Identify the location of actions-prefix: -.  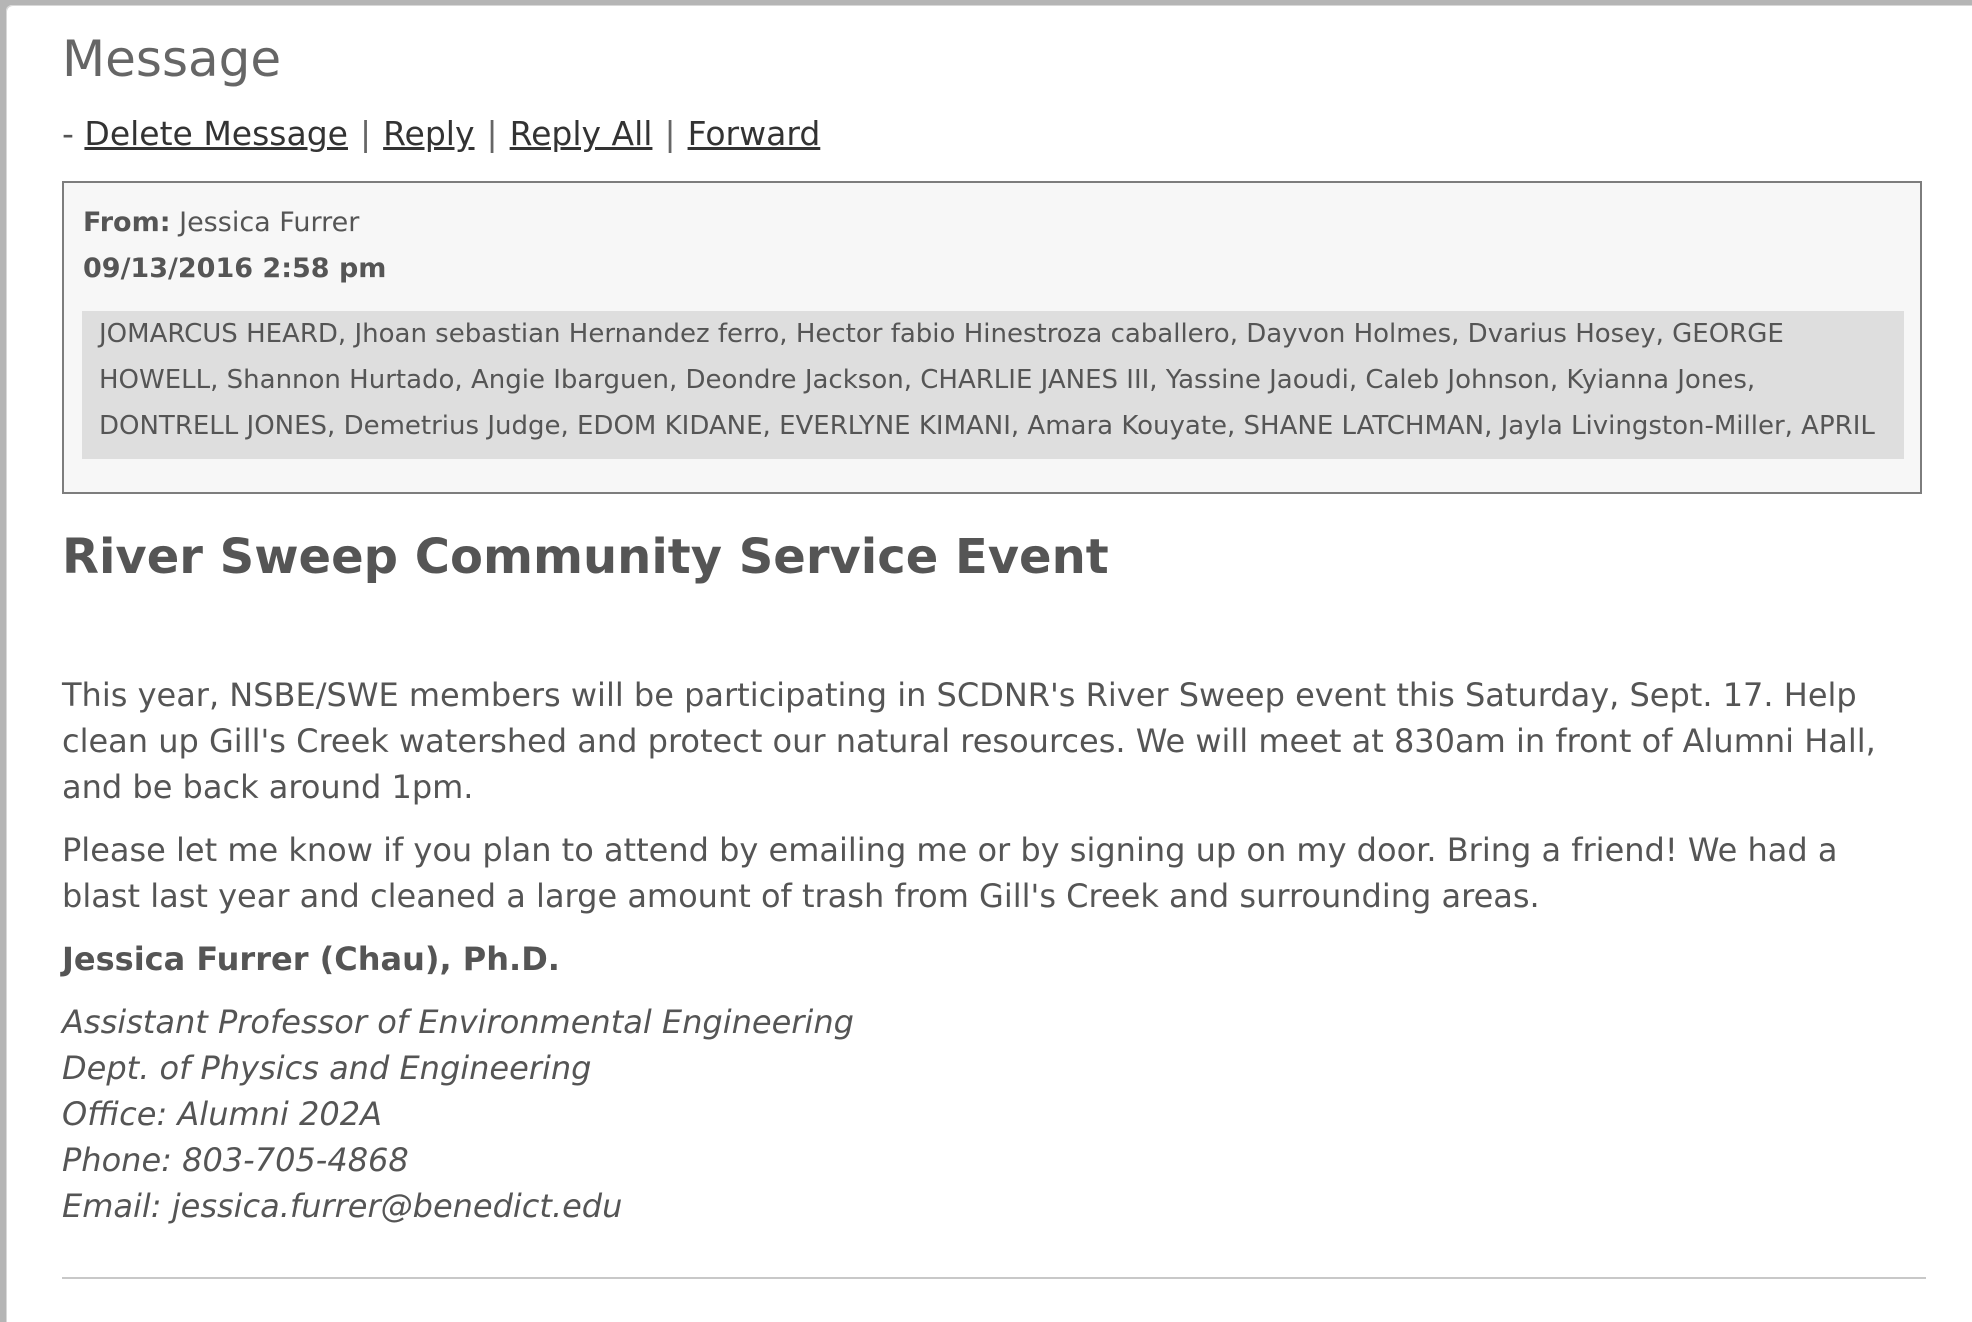
(68, 133).